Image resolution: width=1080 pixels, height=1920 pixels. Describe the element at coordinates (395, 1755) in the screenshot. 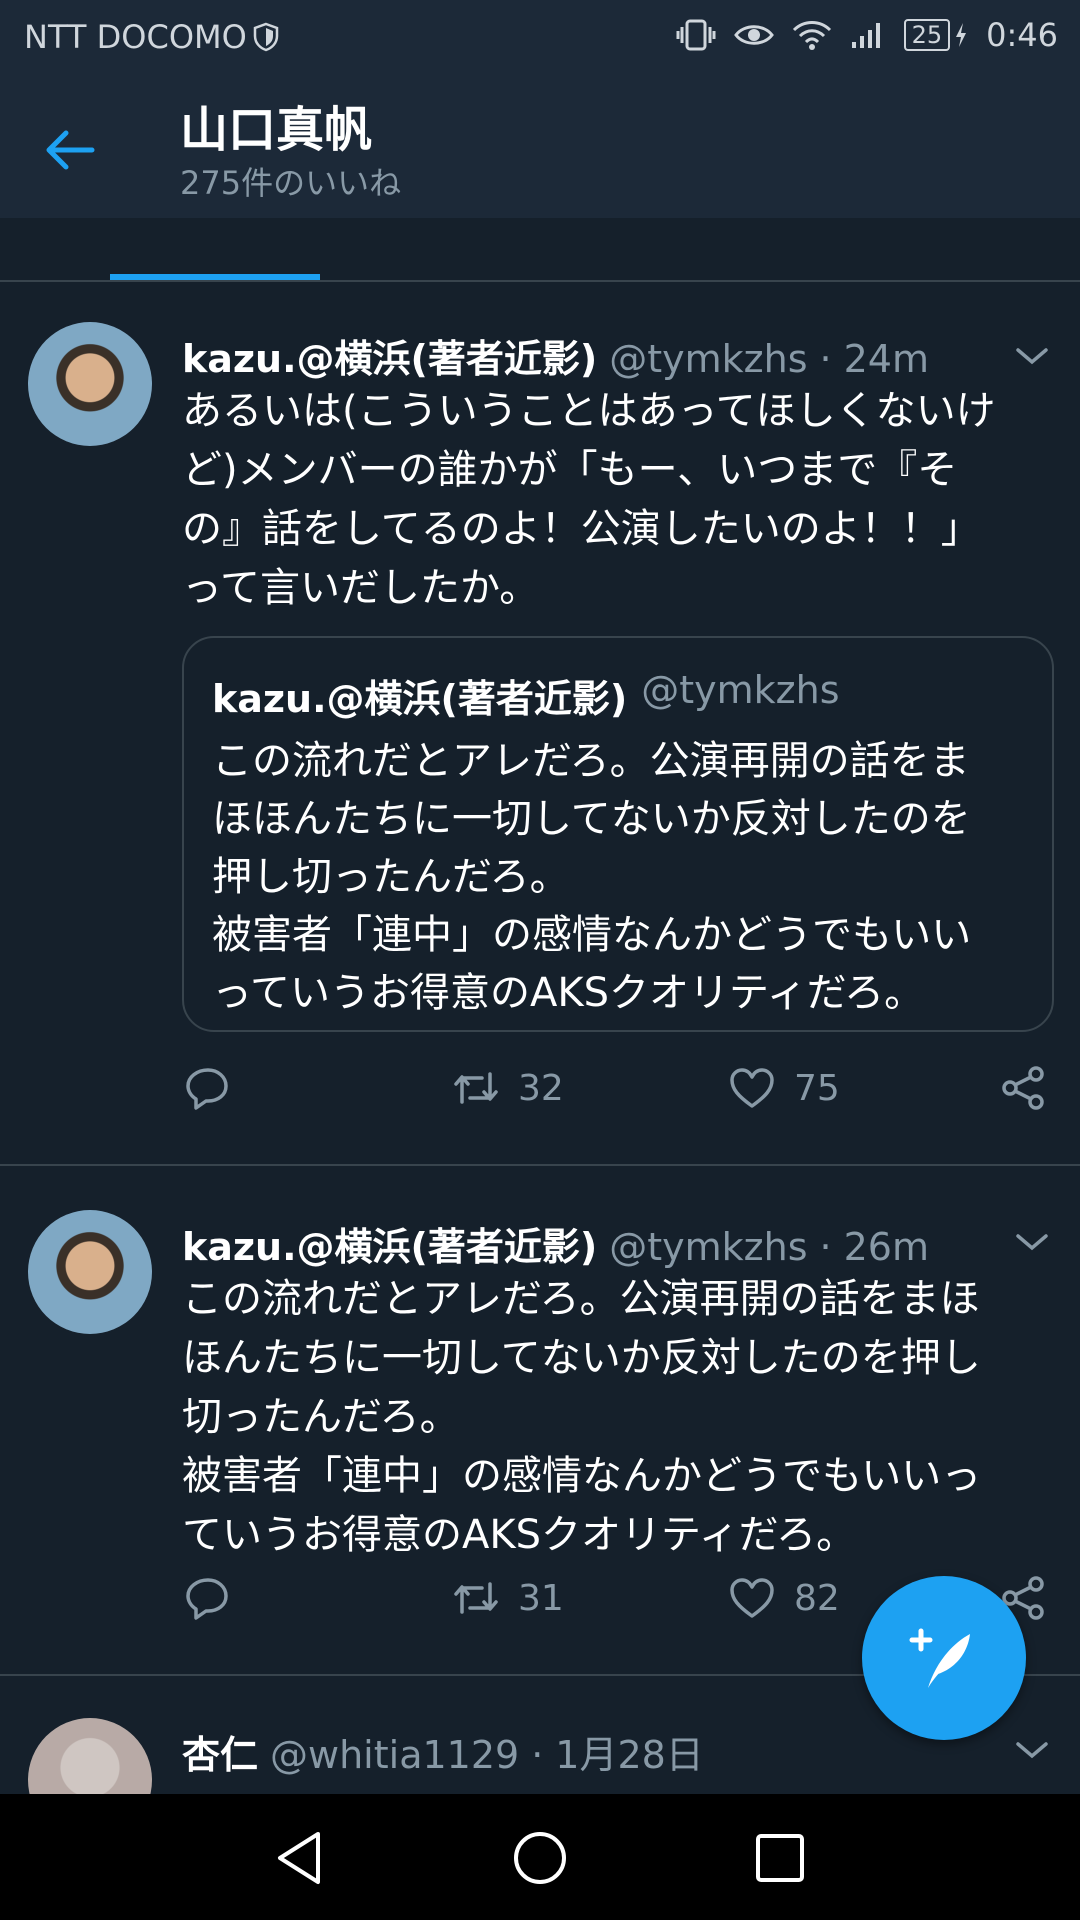

I see `author-handle: @whitia1129` at that location.